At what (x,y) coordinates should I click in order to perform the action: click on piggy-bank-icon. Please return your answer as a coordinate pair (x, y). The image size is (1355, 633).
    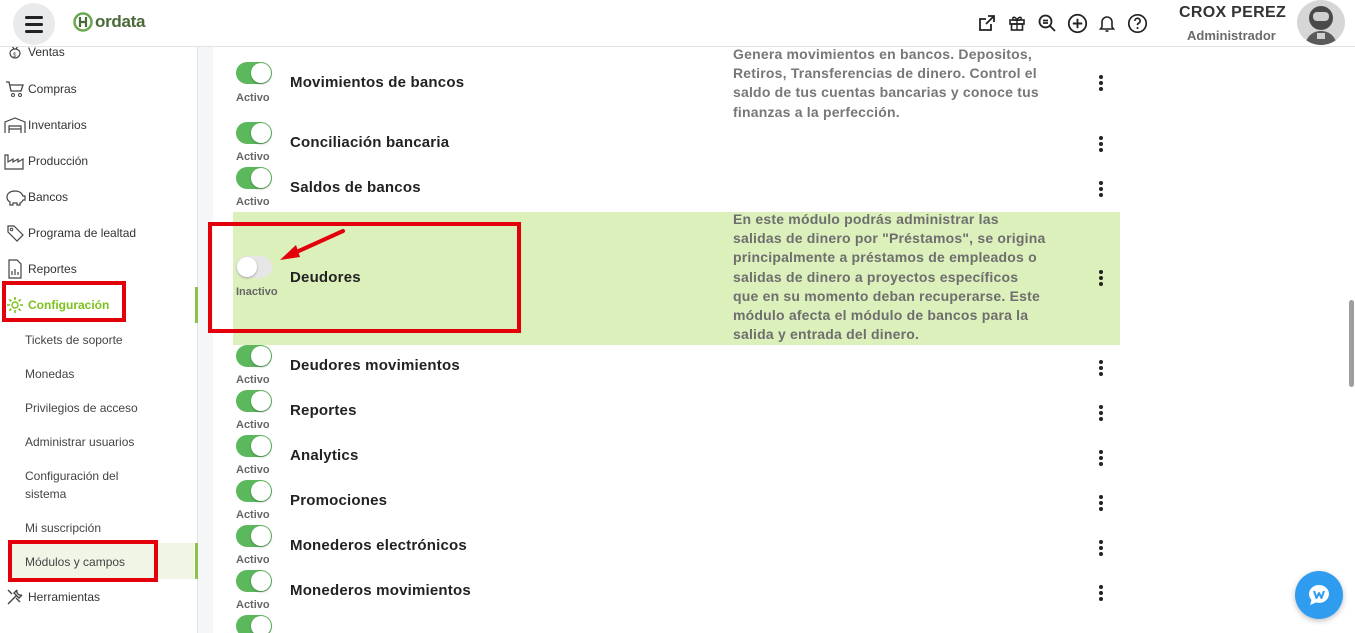
    Looking at the image, I should click on (15, 197).